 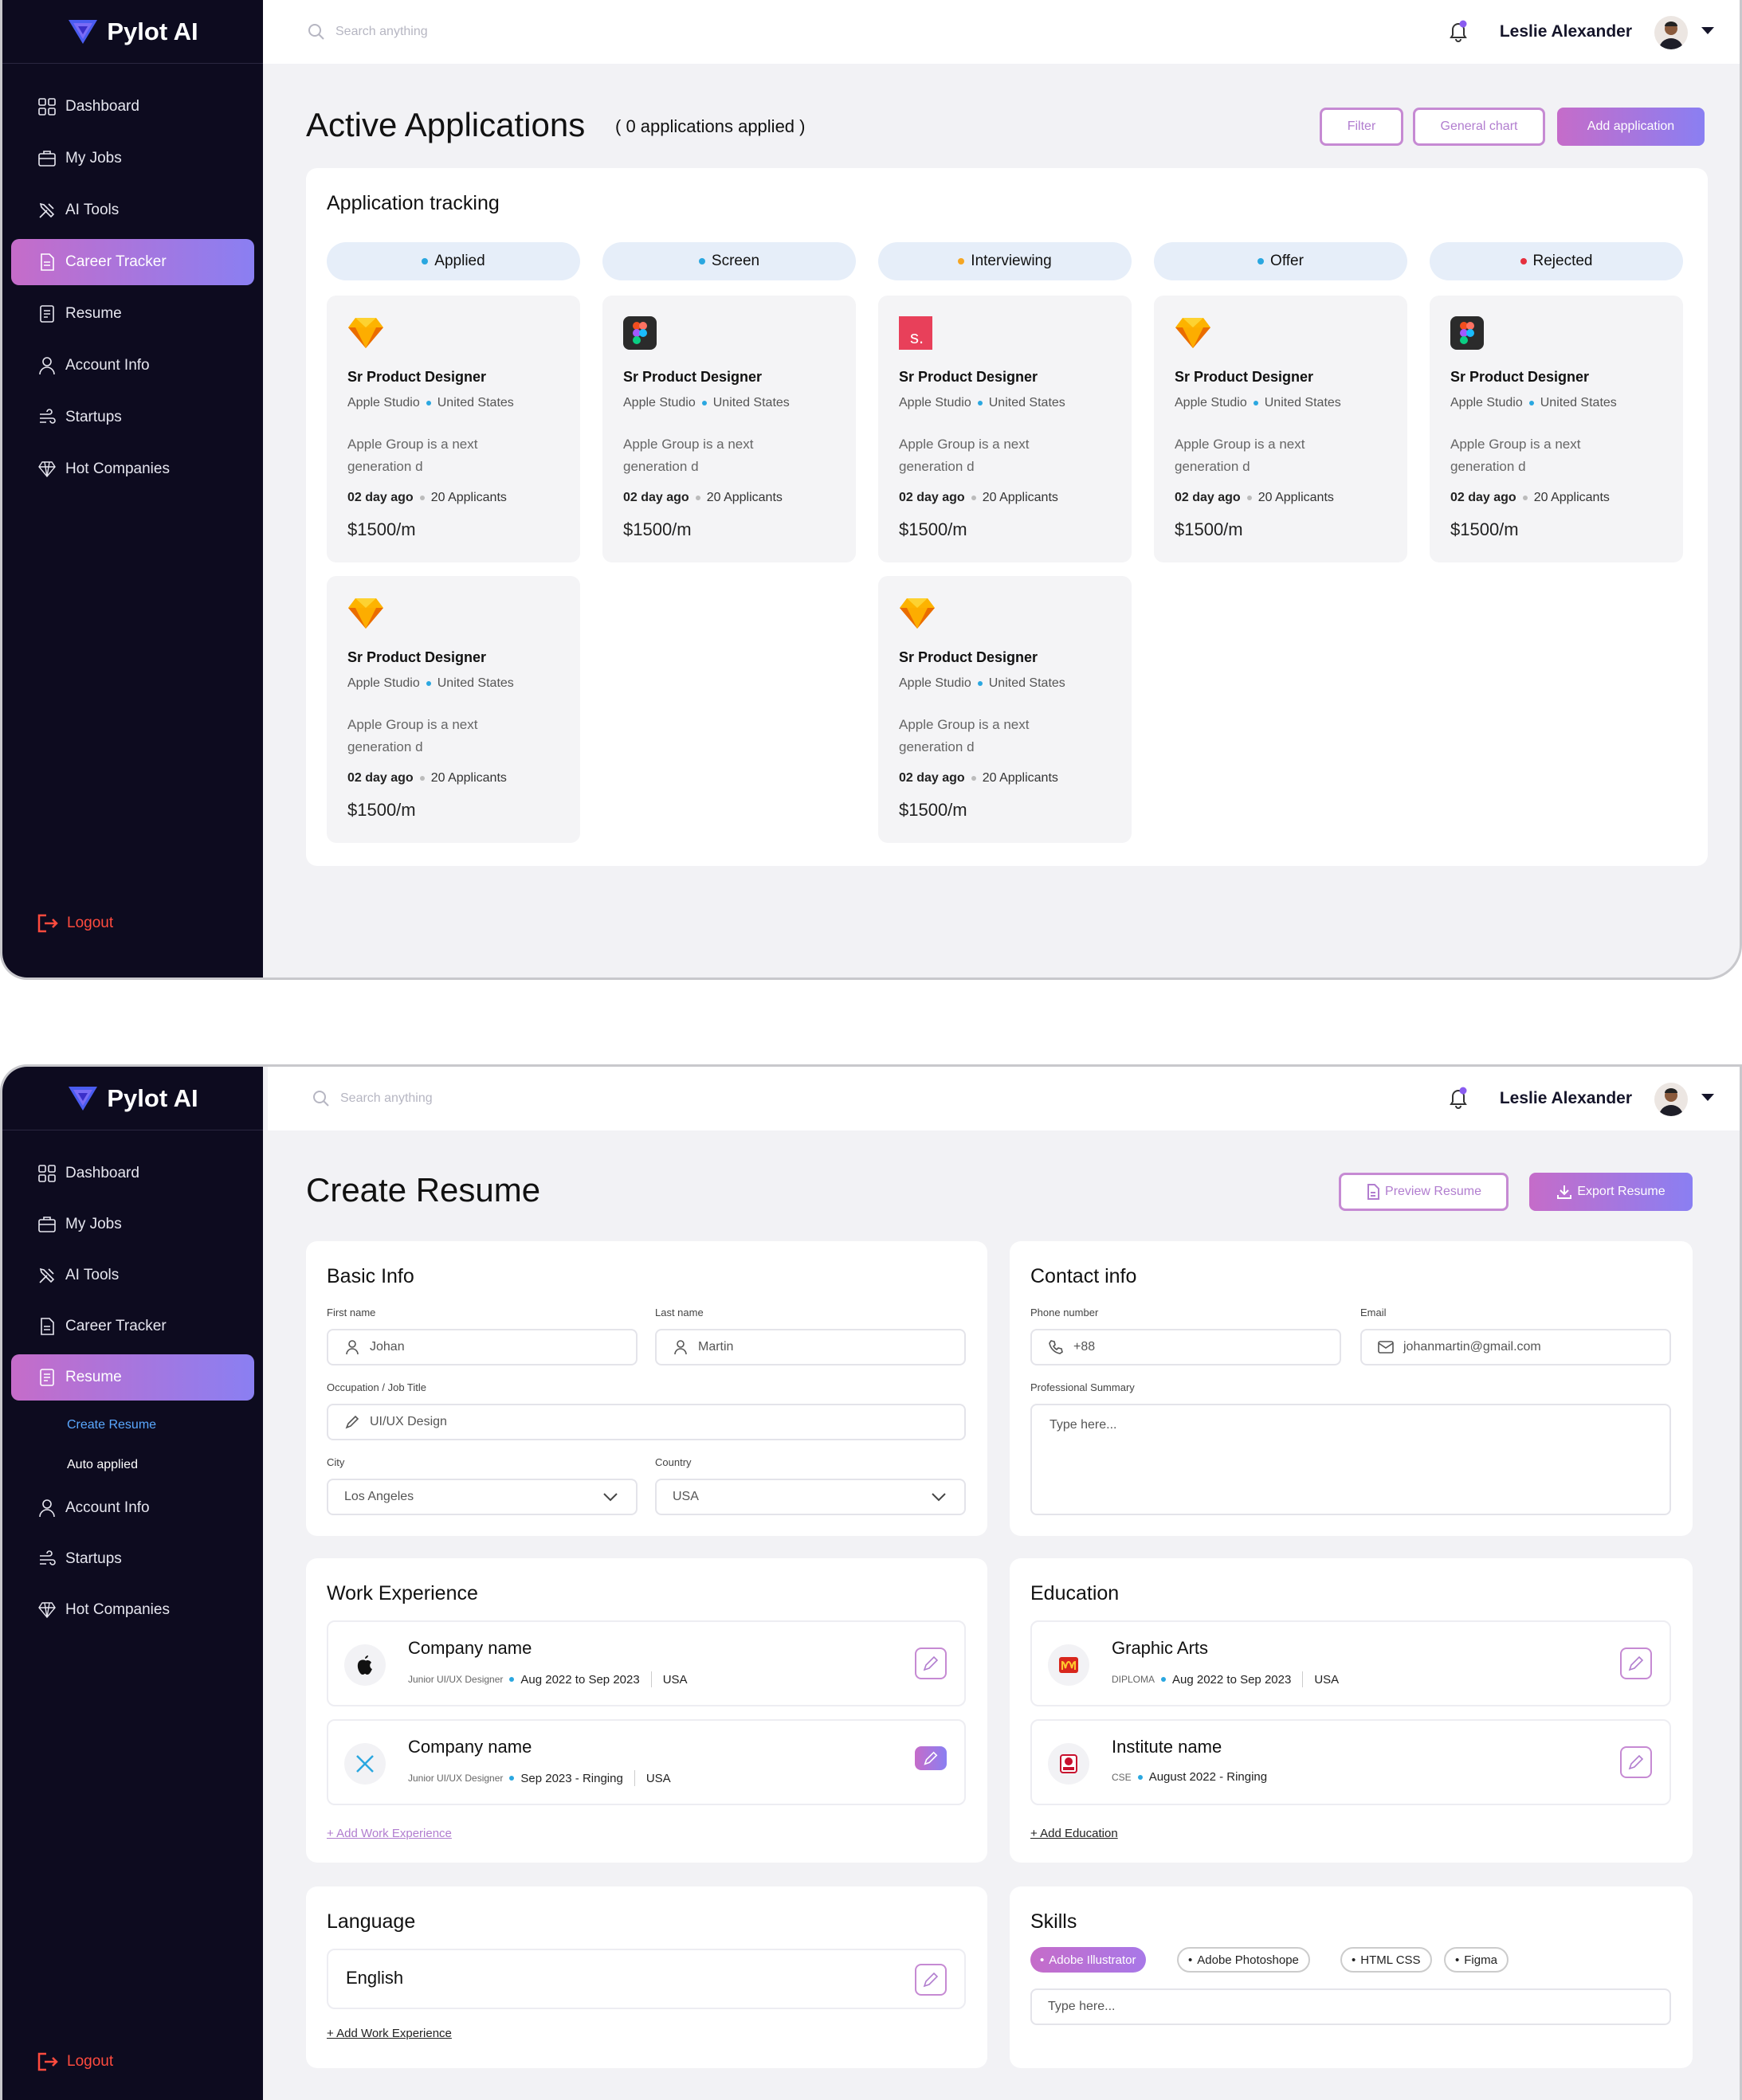 I want to click on last-name-field: Martin, so click(x=810, y=1347).